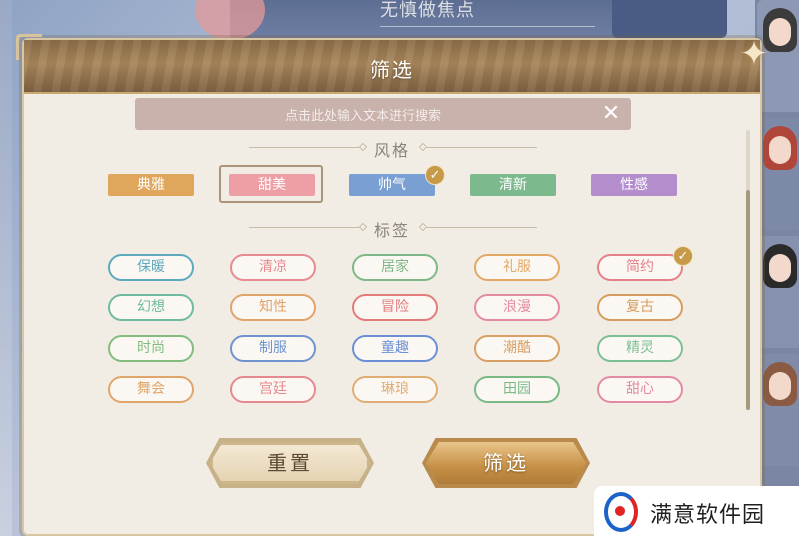 This screenshot has height=536, width=799. Describe the element at coordinates (151, 348) in the screenshot. I see `tag-pill: 时尚` at that location.